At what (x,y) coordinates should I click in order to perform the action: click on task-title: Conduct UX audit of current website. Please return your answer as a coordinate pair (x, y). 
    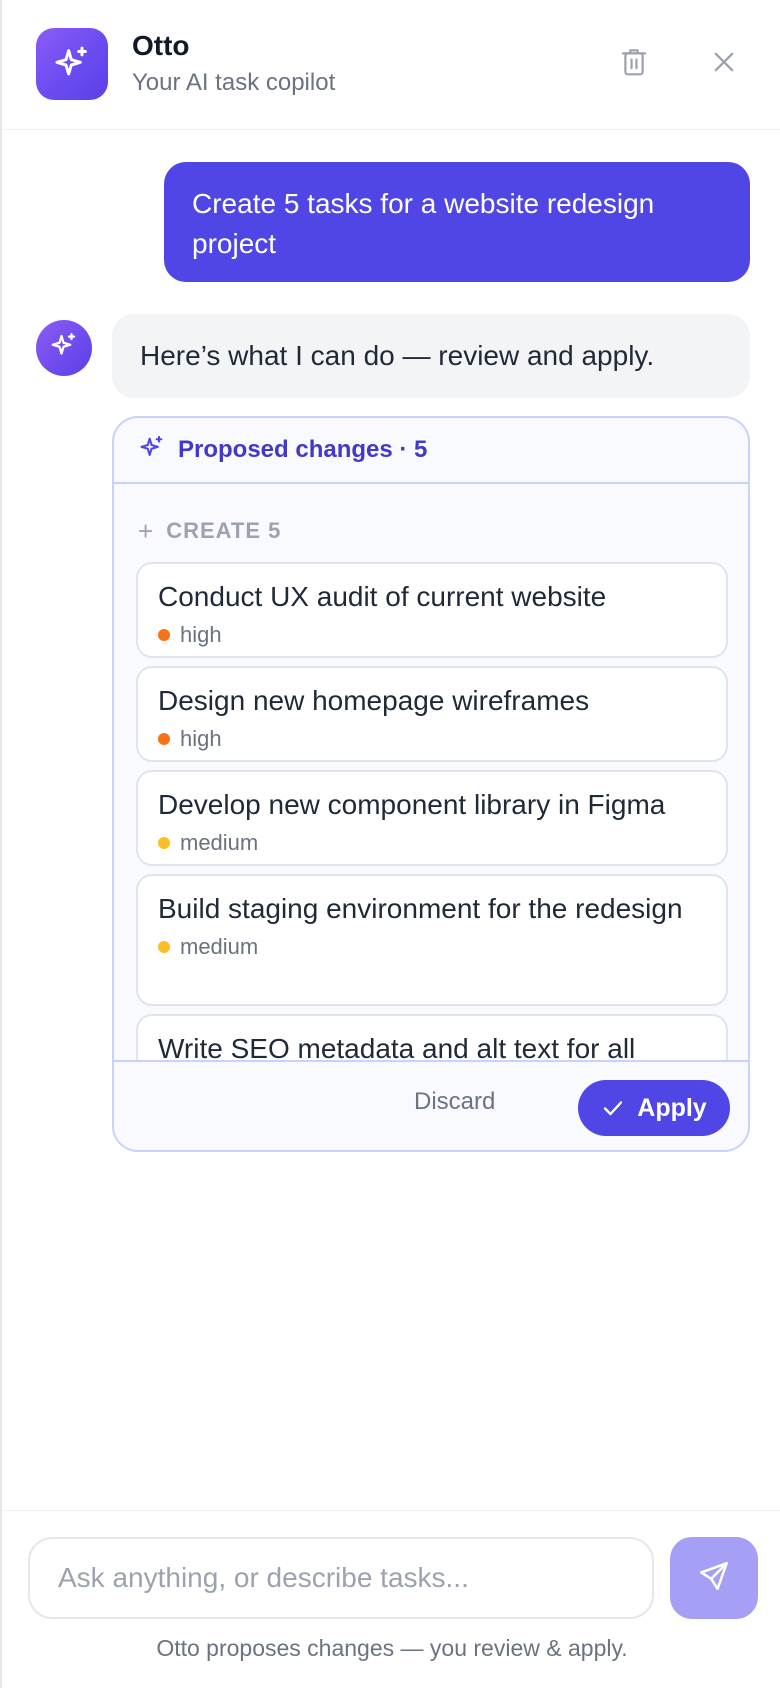
    Looking at the image, I should click on (382, 596).